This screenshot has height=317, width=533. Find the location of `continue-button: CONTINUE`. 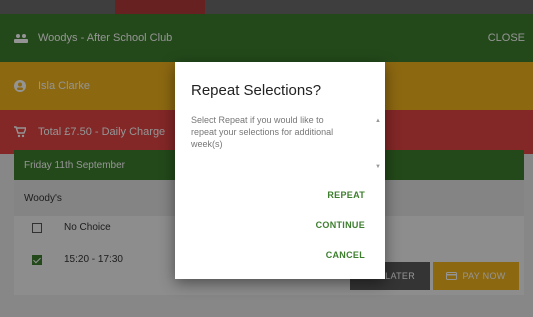

continue-button: CONTINUE is located at coordinates (340, 225).